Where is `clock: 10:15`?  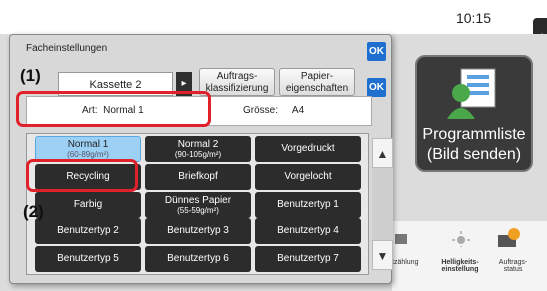 clock: 10:15 is located at coordinates (473, 18).